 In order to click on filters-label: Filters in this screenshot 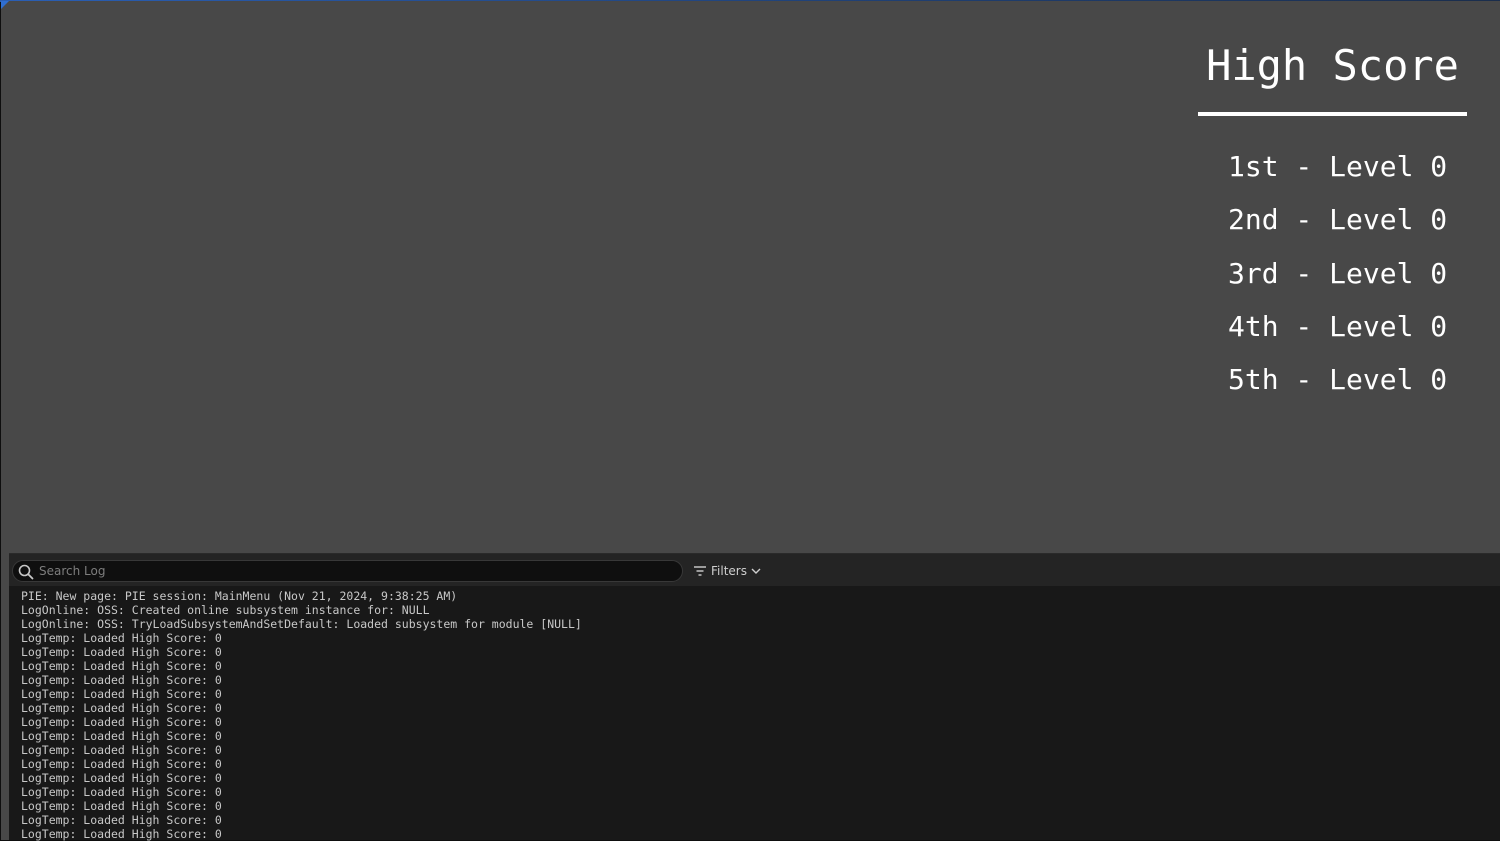, I will do `click(729, 571)`.